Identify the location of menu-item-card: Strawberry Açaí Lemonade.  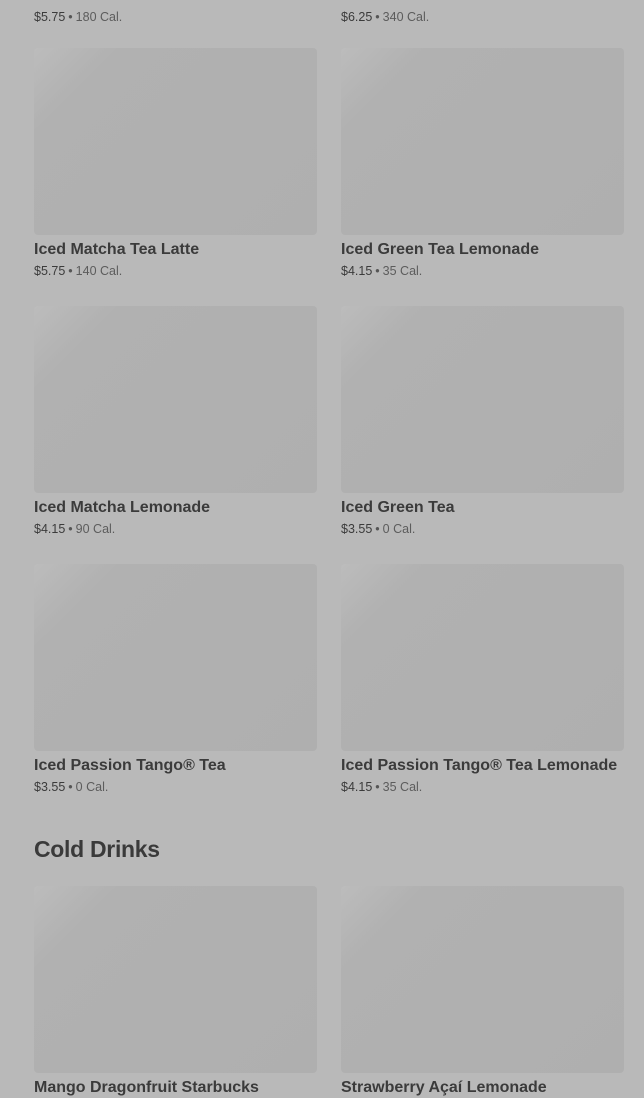
(482, 992).